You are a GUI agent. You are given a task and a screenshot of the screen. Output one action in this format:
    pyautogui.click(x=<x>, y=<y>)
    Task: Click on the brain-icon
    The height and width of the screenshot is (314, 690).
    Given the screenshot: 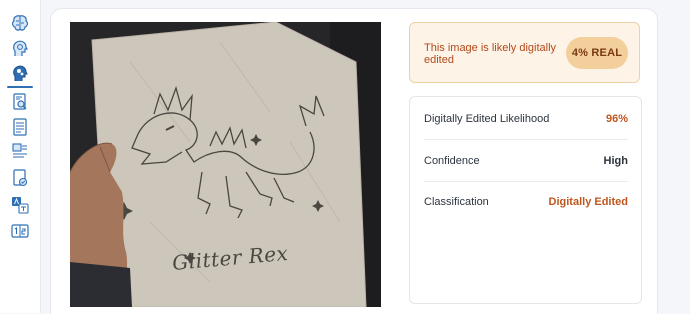 What is the action you would take?
    pyautogui.click(x=20, y=23)
    